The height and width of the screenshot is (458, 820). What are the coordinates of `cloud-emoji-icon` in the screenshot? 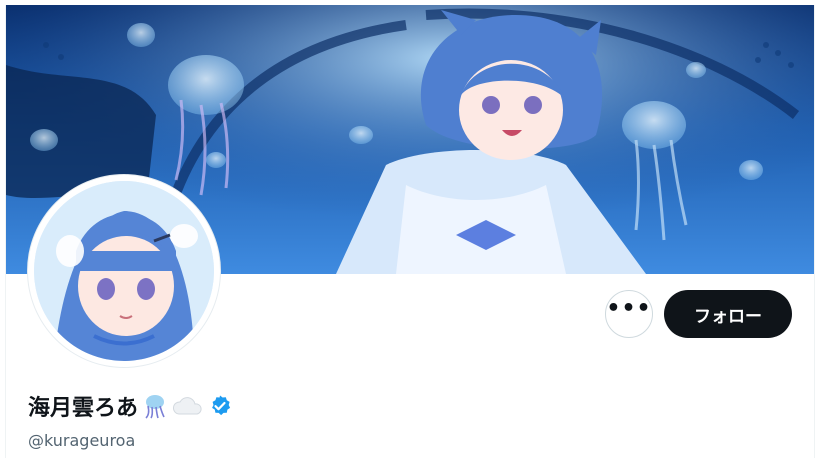 It's located at (188, 406).